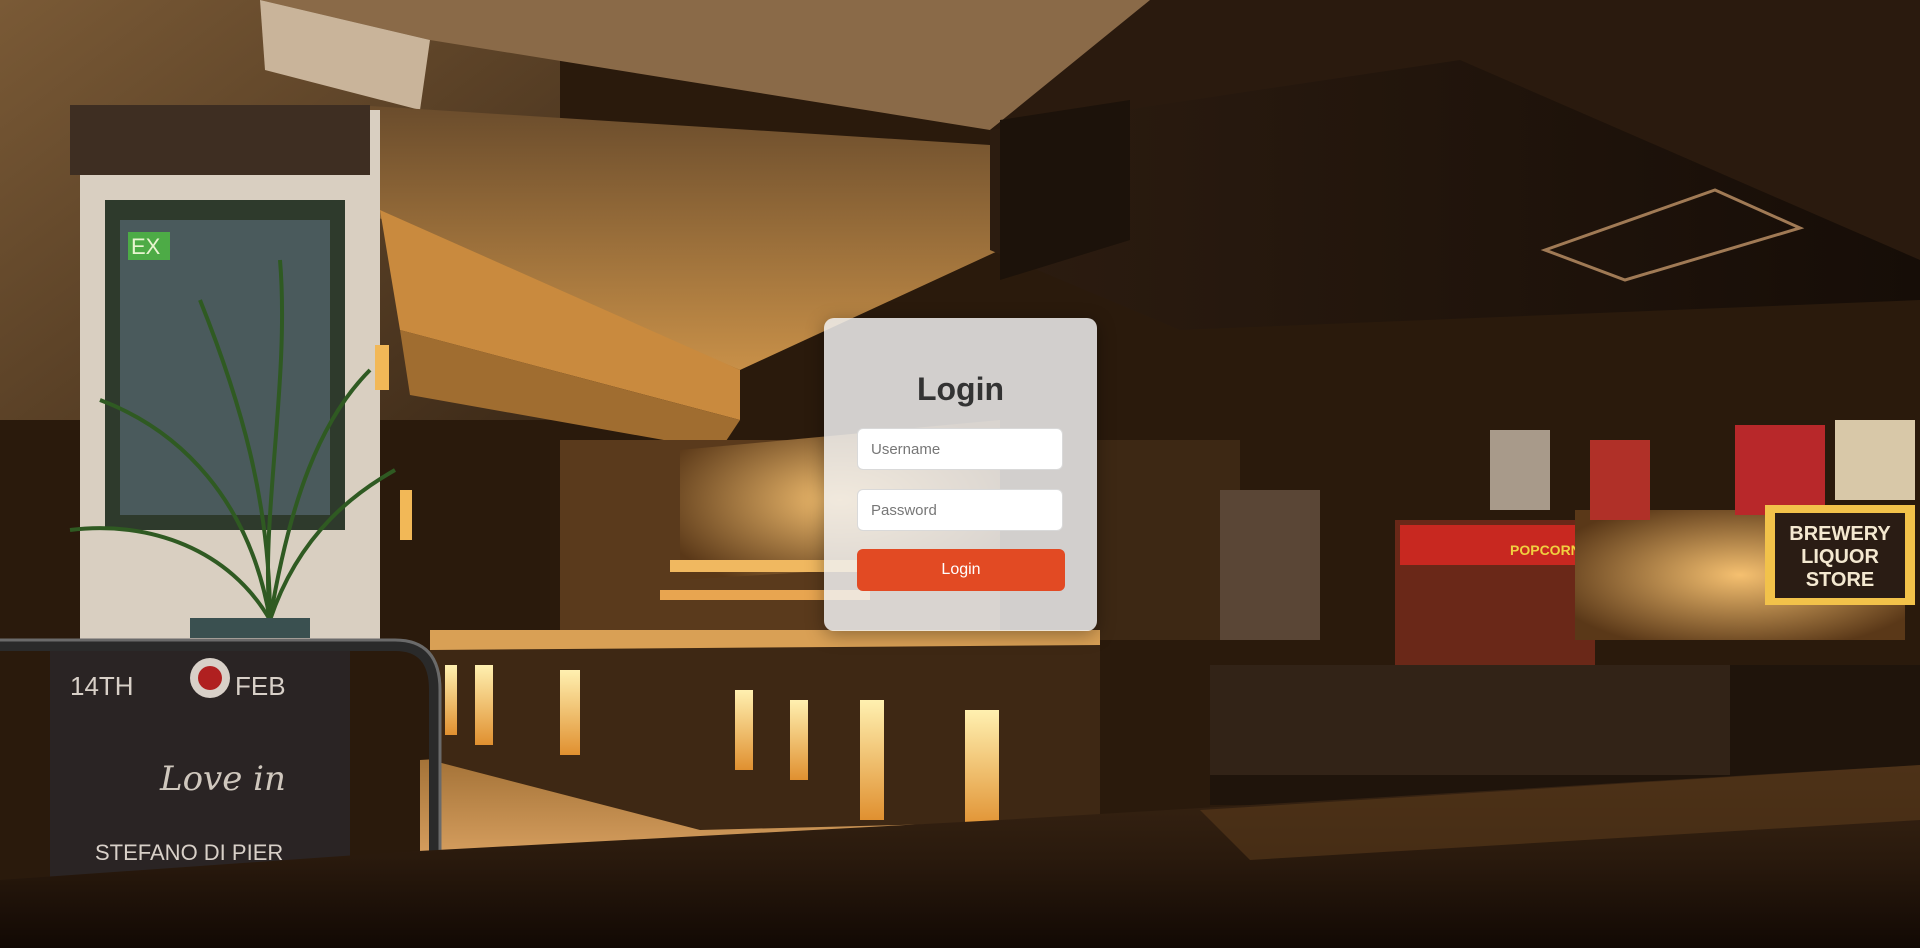 This screenshot has height=948, width=1920. I want to click on login-title: Login, so click(960, 389).